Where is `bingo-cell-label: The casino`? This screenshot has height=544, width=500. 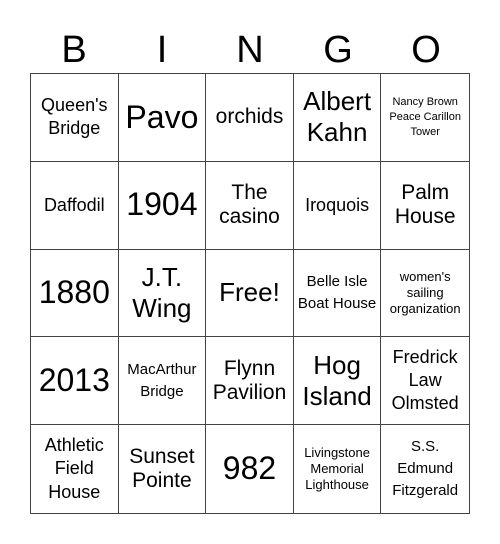
bingo-cell-label: The casino is located at coordinates (249, 205).